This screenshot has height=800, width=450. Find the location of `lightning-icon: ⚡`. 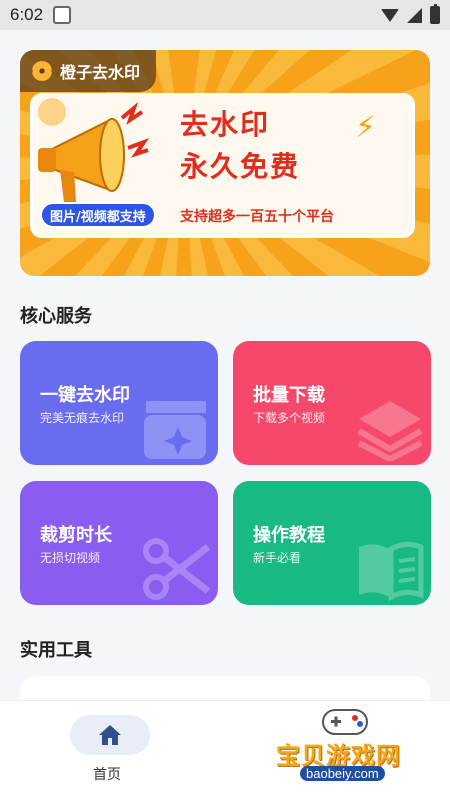

lightning-icon: ⚡ is located at coordinates (366, 127).